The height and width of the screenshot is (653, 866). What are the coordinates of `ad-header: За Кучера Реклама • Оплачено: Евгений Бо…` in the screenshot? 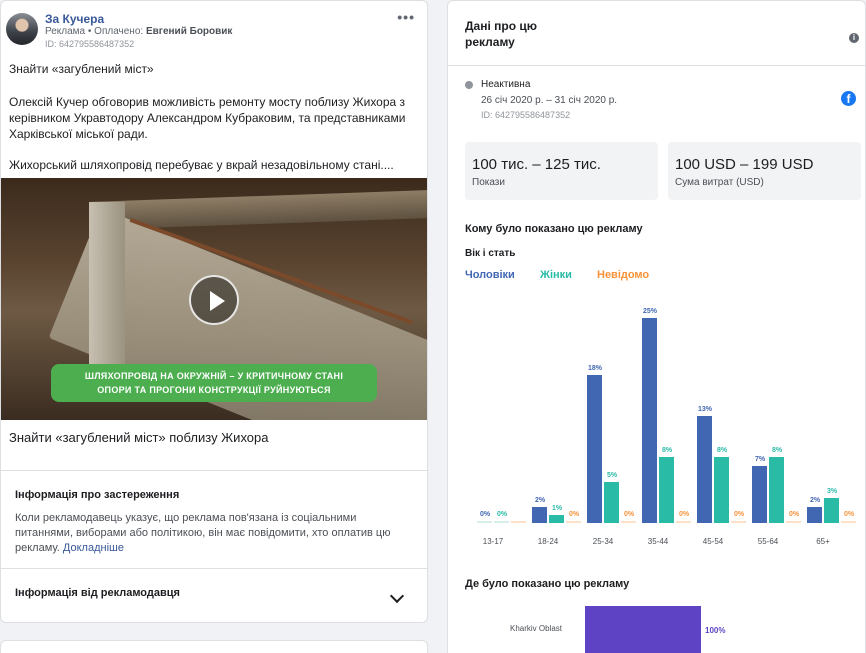 It's located at (214, 28).